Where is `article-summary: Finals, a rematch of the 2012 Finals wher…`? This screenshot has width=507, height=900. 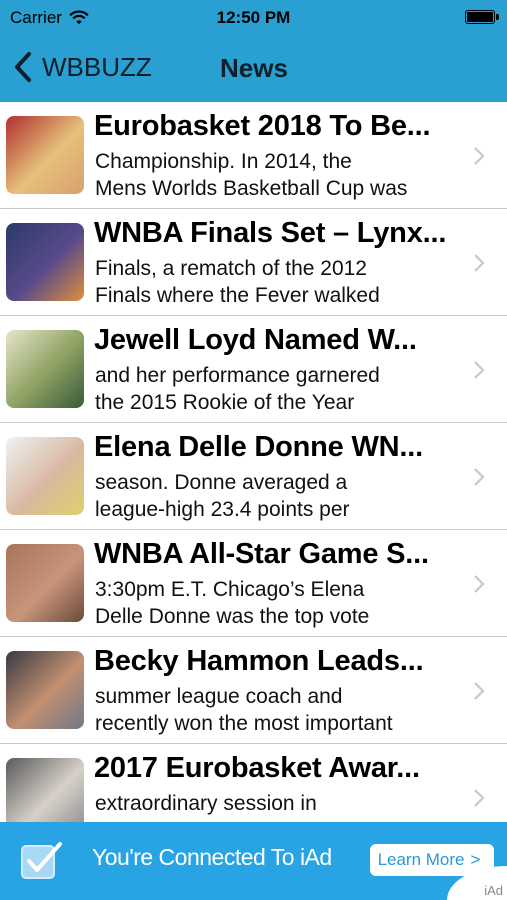 article-summary: Finals, a rematch of the 2012 Finals wher… is located at coordinates (280, 282).